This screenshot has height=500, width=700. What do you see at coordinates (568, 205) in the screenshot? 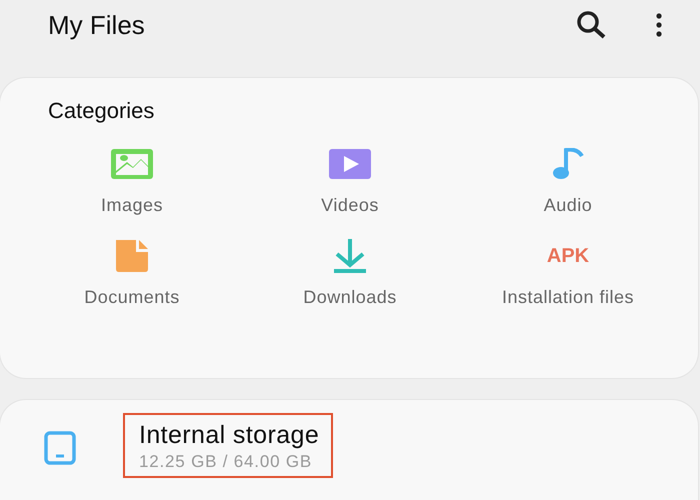
I see `category-item: Audio` at bounding box center [568, 205].